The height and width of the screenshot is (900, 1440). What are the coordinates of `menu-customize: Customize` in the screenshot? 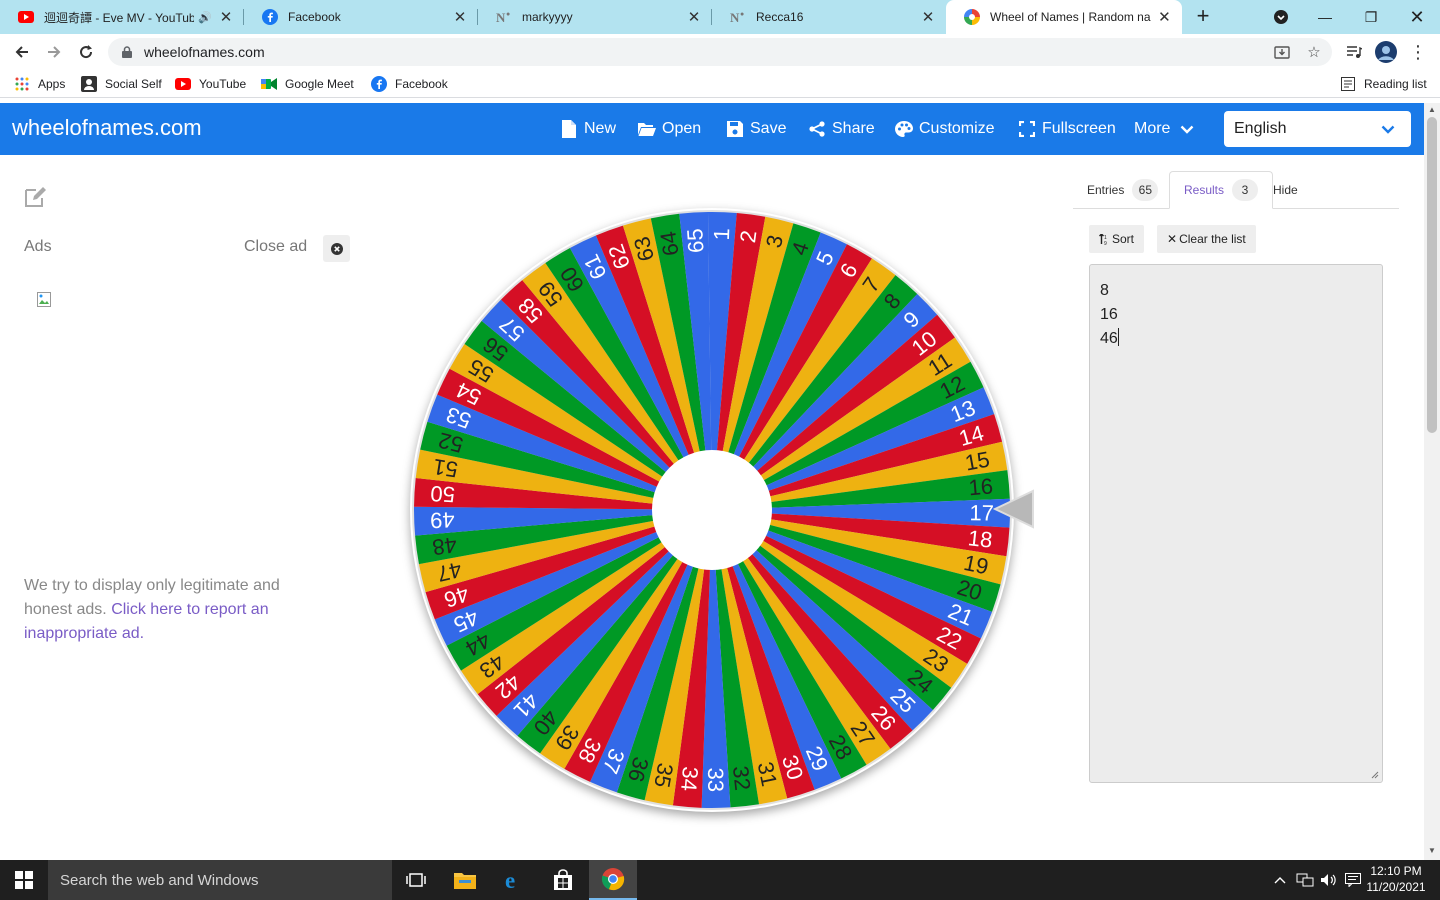 It's located at (945, 129).